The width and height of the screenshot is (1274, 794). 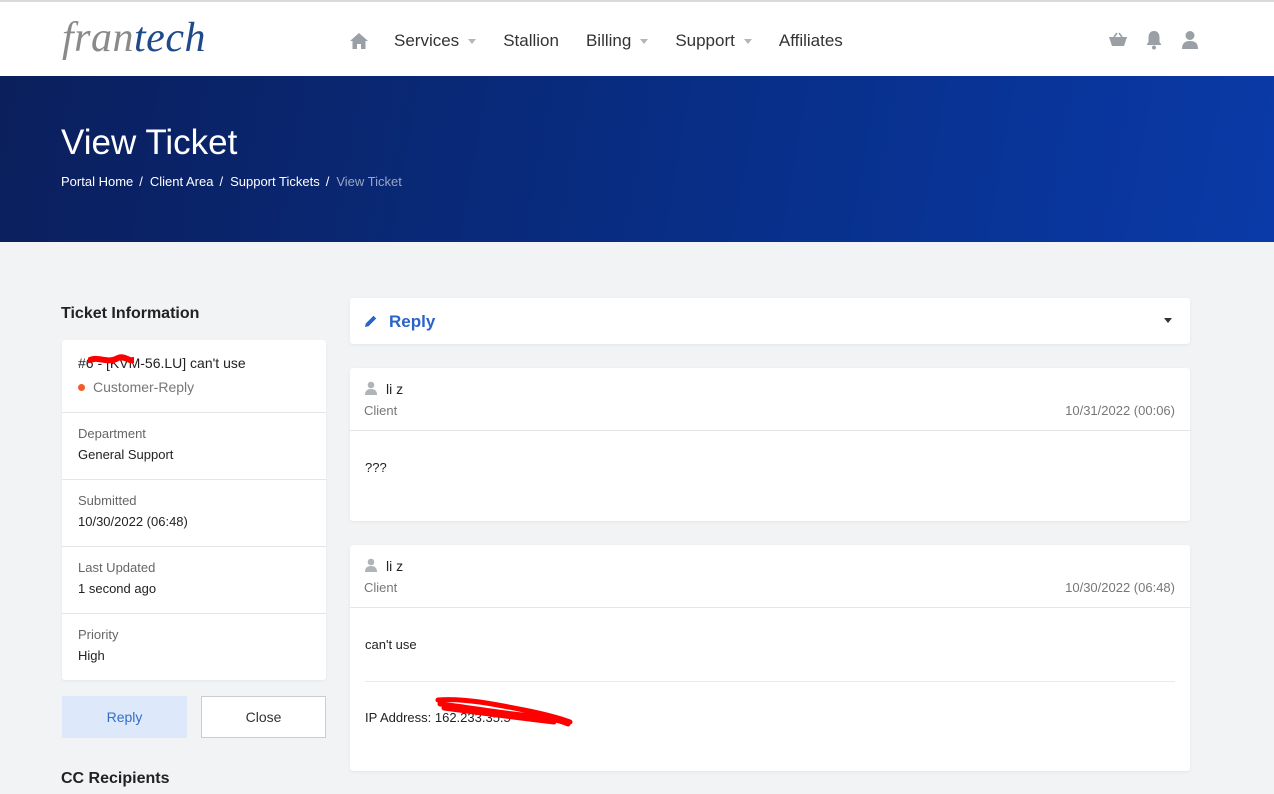 What do you see at coordinates (770, 399) in the screenshot?
I see `message-header: li z Client 10/31/2022 (00:06)` at bounding box center [770, 399].